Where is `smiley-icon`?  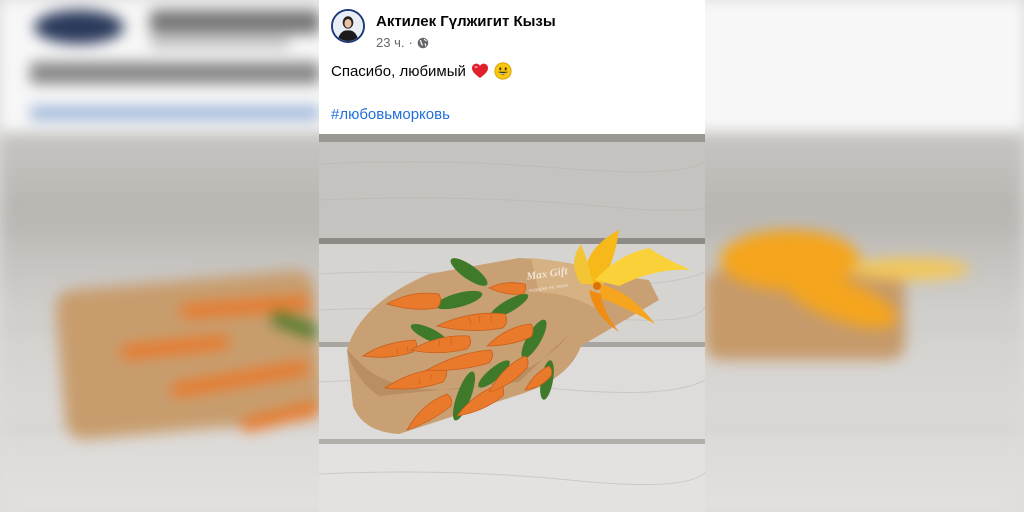 smiley-icon is located at coordinates (503, 71).